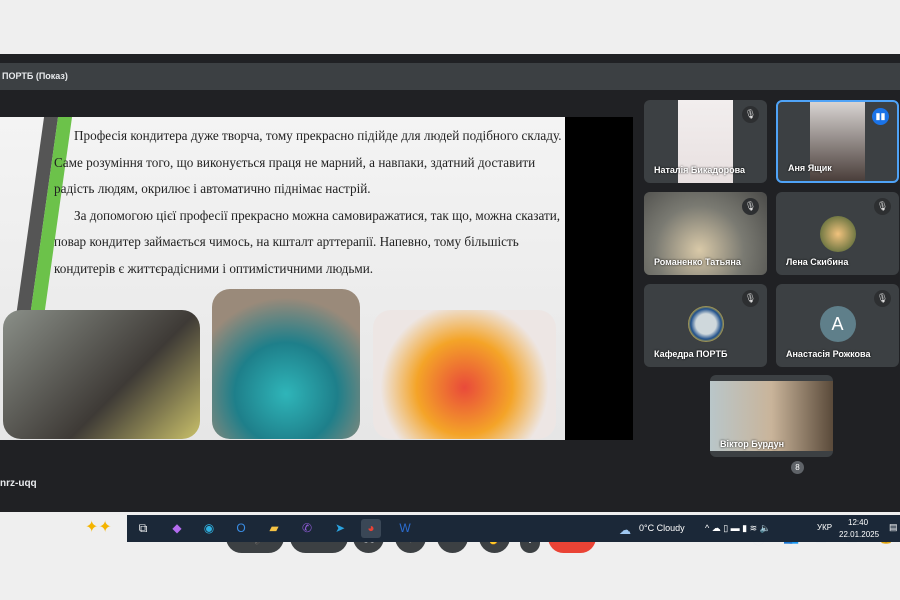  What do you see at coordinates (880, 116) in the screenshot?
I see `speaking-icon: ▮▮` at bounding box center [880, 116].